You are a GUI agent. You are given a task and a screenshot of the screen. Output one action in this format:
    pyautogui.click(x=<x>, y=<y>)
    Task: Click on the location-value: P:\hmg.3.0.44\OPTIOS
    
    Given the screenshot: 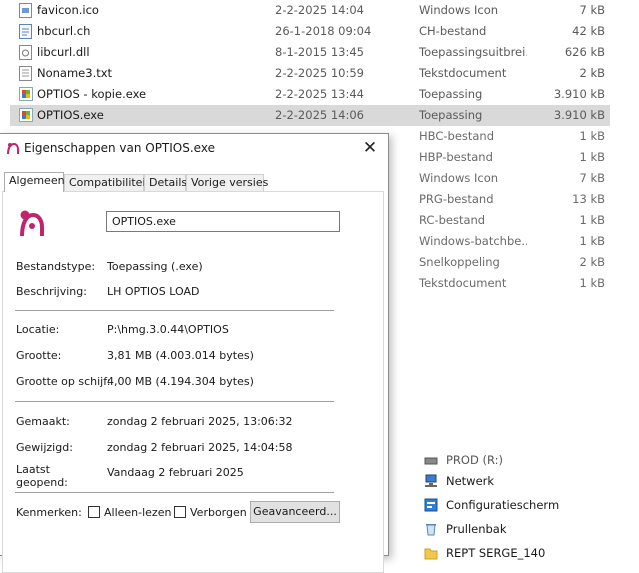 What is the action you would take?
    pyautogui.click(x=168, y=329)
    